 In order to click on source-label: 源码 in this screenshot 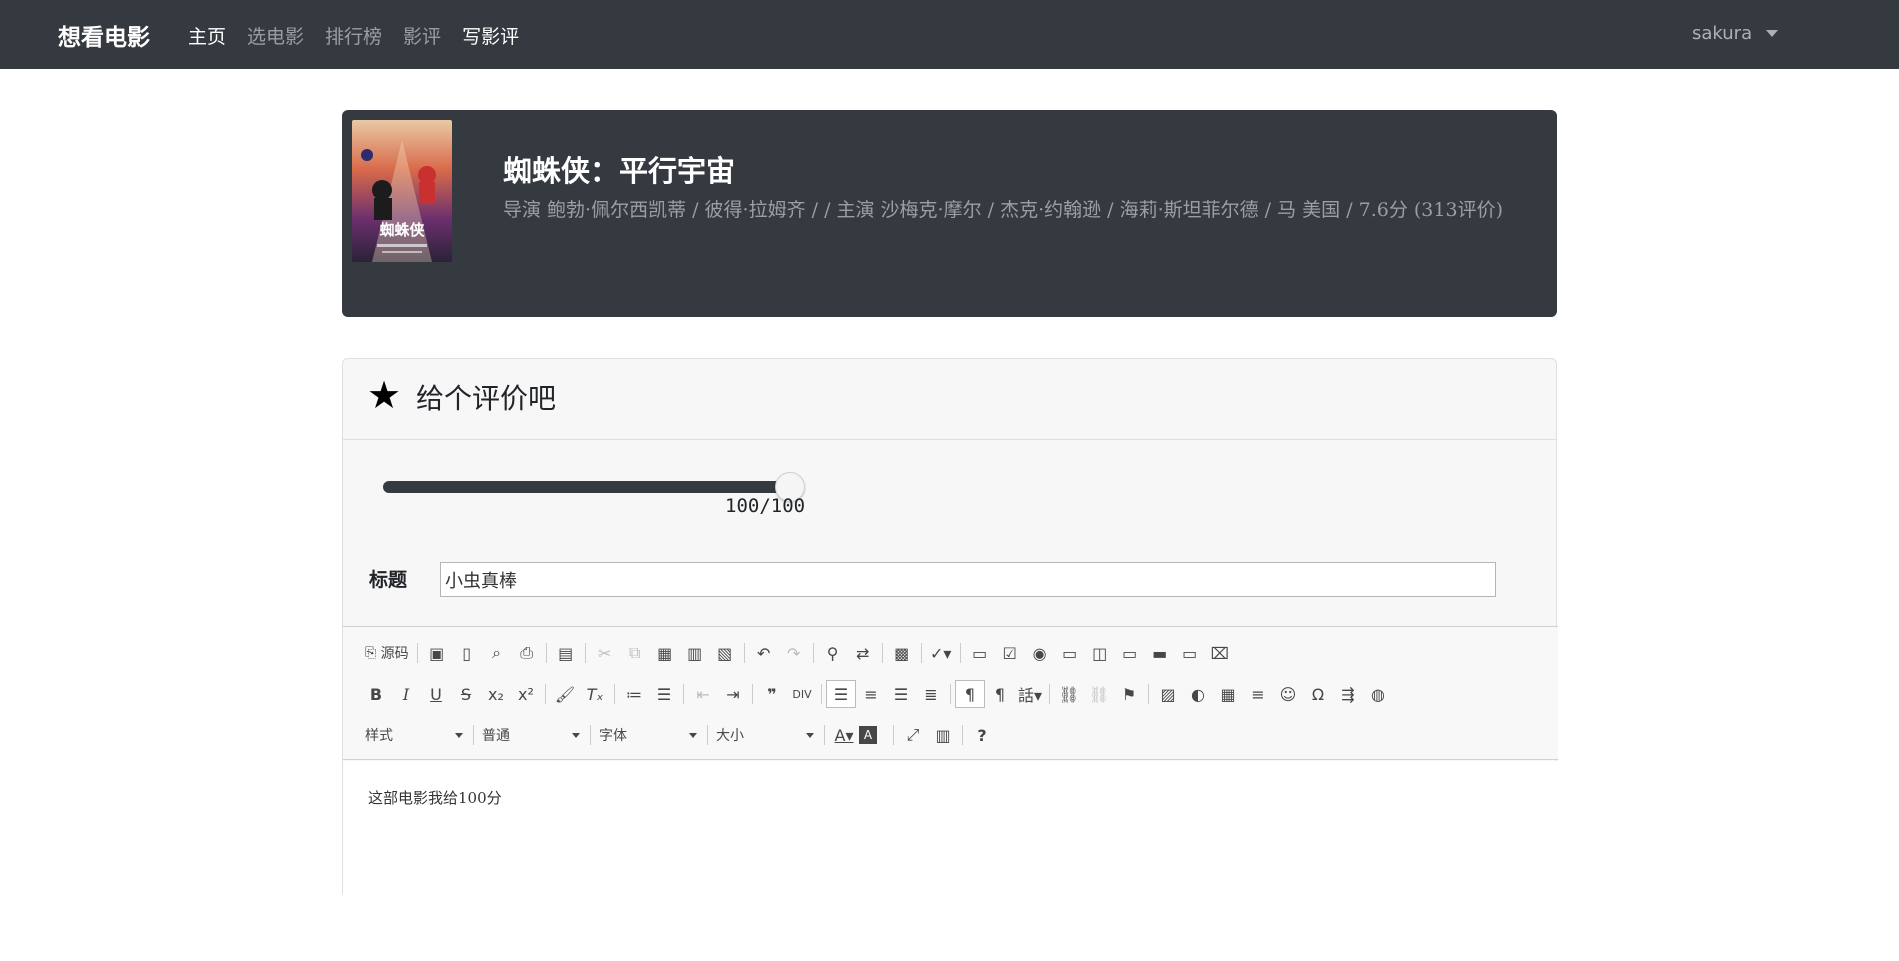, I will do `click(394, 654)`.